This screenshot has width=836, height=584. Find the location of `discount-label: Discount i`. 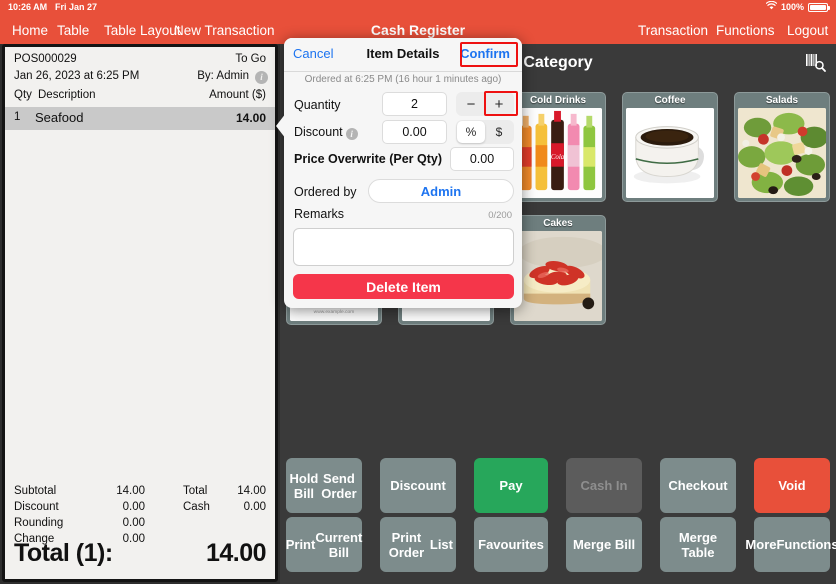

discount-label: Discount i is located at coordinates (326, 132).